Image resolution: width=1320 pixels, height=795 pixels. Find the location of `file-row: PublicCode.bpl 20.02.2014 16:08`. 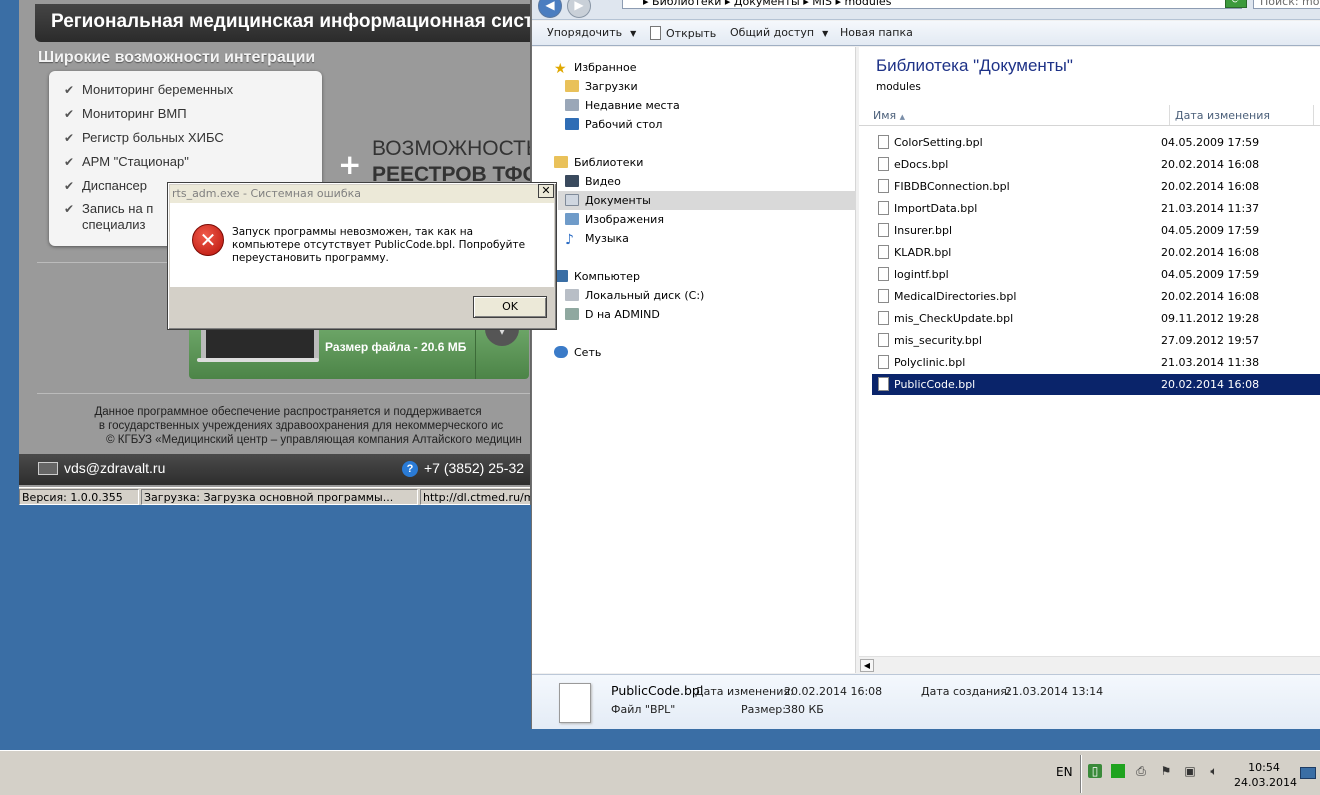

file-row: PublicCode.bpl 20.02.2014 16:08 is located at coordinates (1096, 384).